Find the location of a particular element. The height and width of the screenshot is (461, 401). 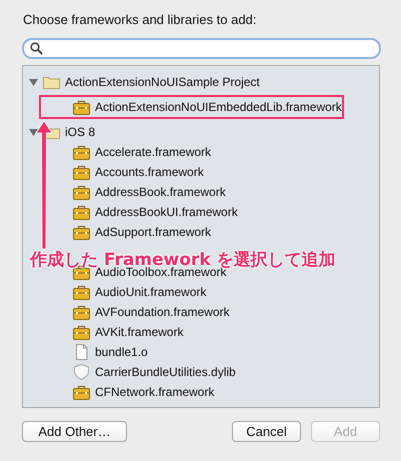

item-label: CFNetwork.framework is located at coordinates (154, 392).